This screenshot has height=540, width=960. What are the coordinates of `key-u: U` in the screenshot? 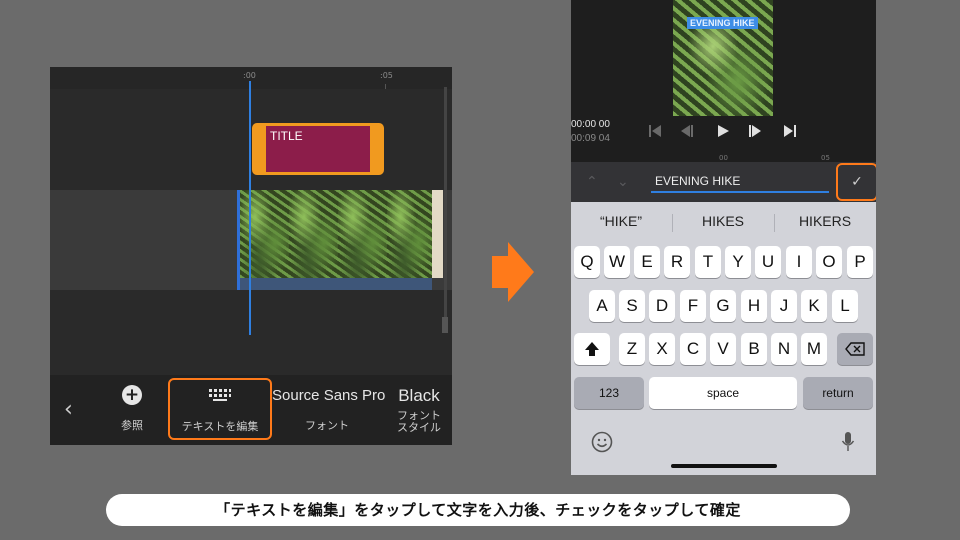 It's located at (768, 262).